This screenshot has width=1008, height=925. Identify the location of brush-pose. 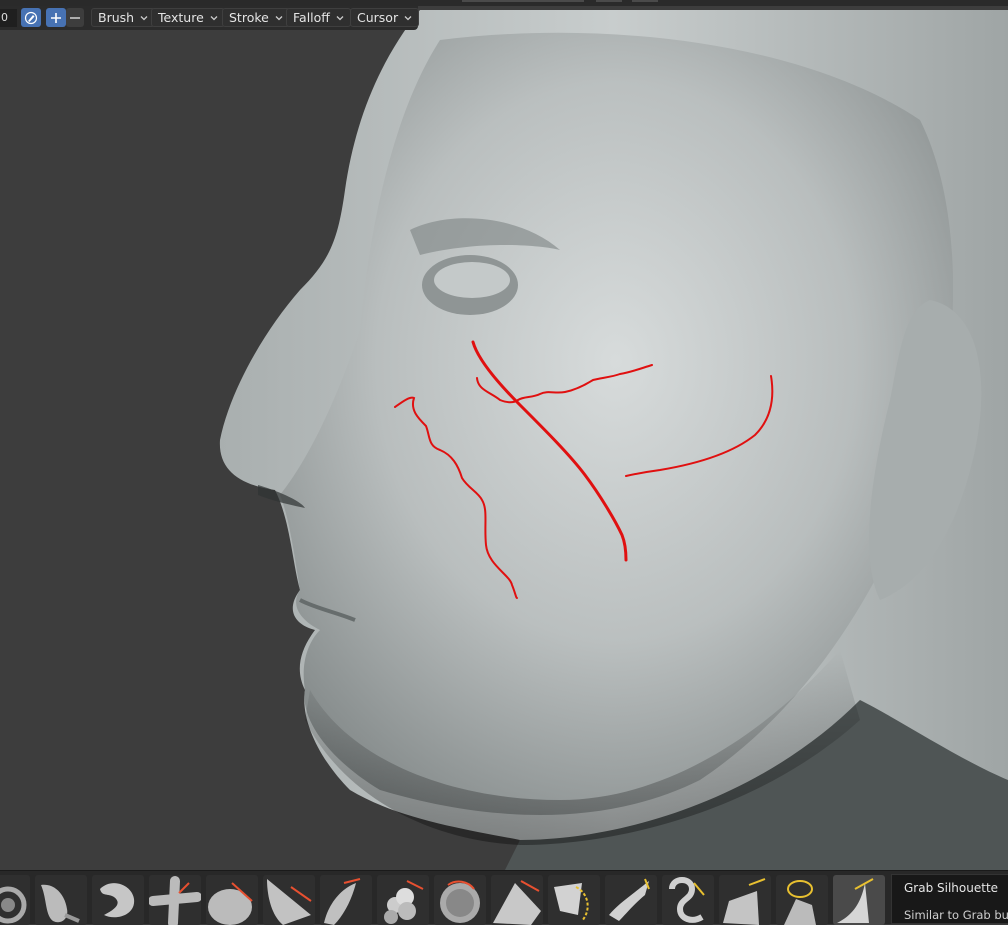
(802, 900).